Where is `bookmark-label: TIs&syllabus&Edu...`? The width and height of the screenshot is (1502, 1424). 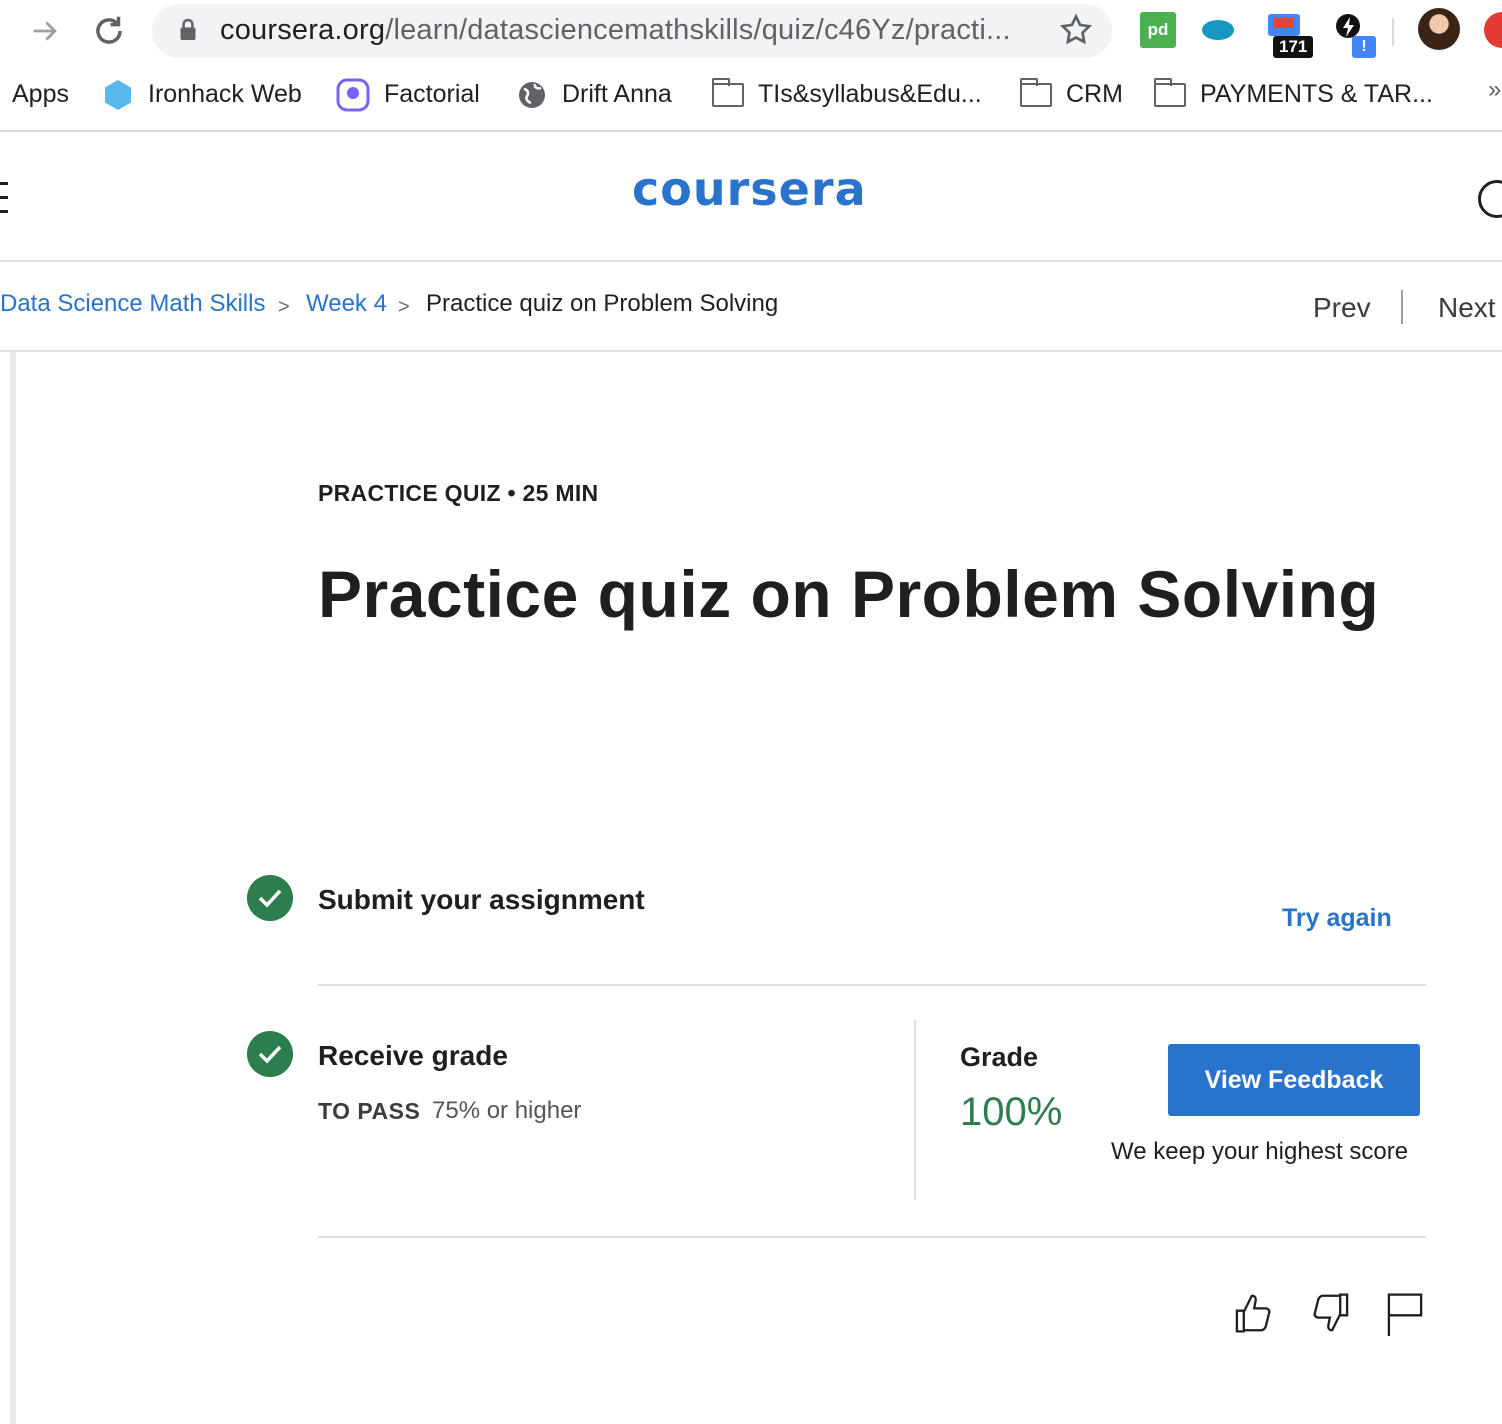 bookmark-label: TIs&syllabus&Edu... is located at coordinates (870, 94).